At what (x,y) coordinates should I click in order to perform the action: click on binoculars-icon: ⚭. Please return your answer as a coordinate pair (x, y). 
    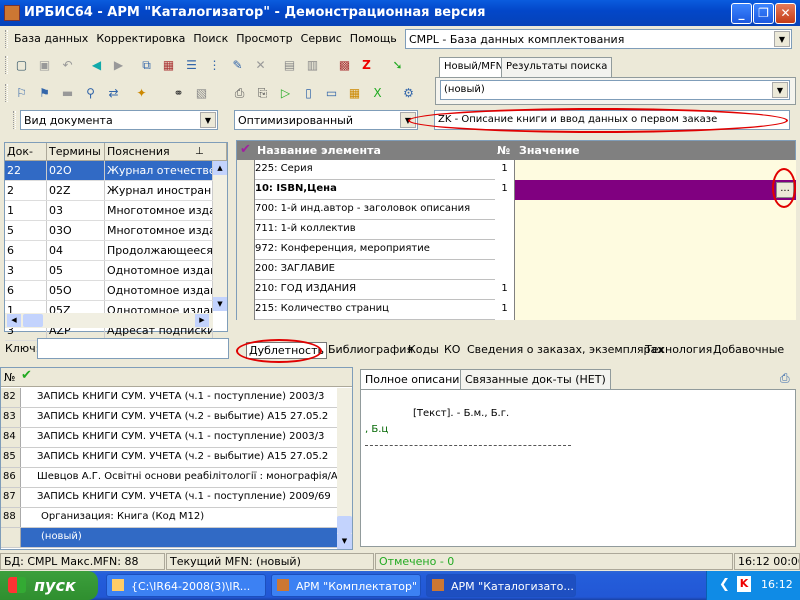
    Looking at the image, I should click on (178, 94).